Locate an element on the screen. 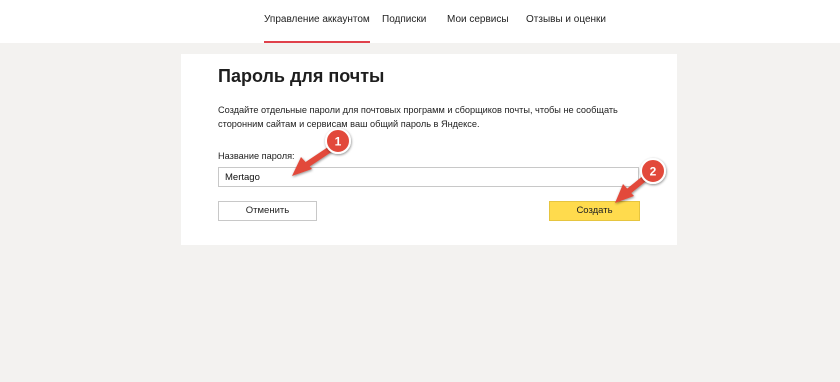  arrow-2-icon is located at coordinates (631, 189).